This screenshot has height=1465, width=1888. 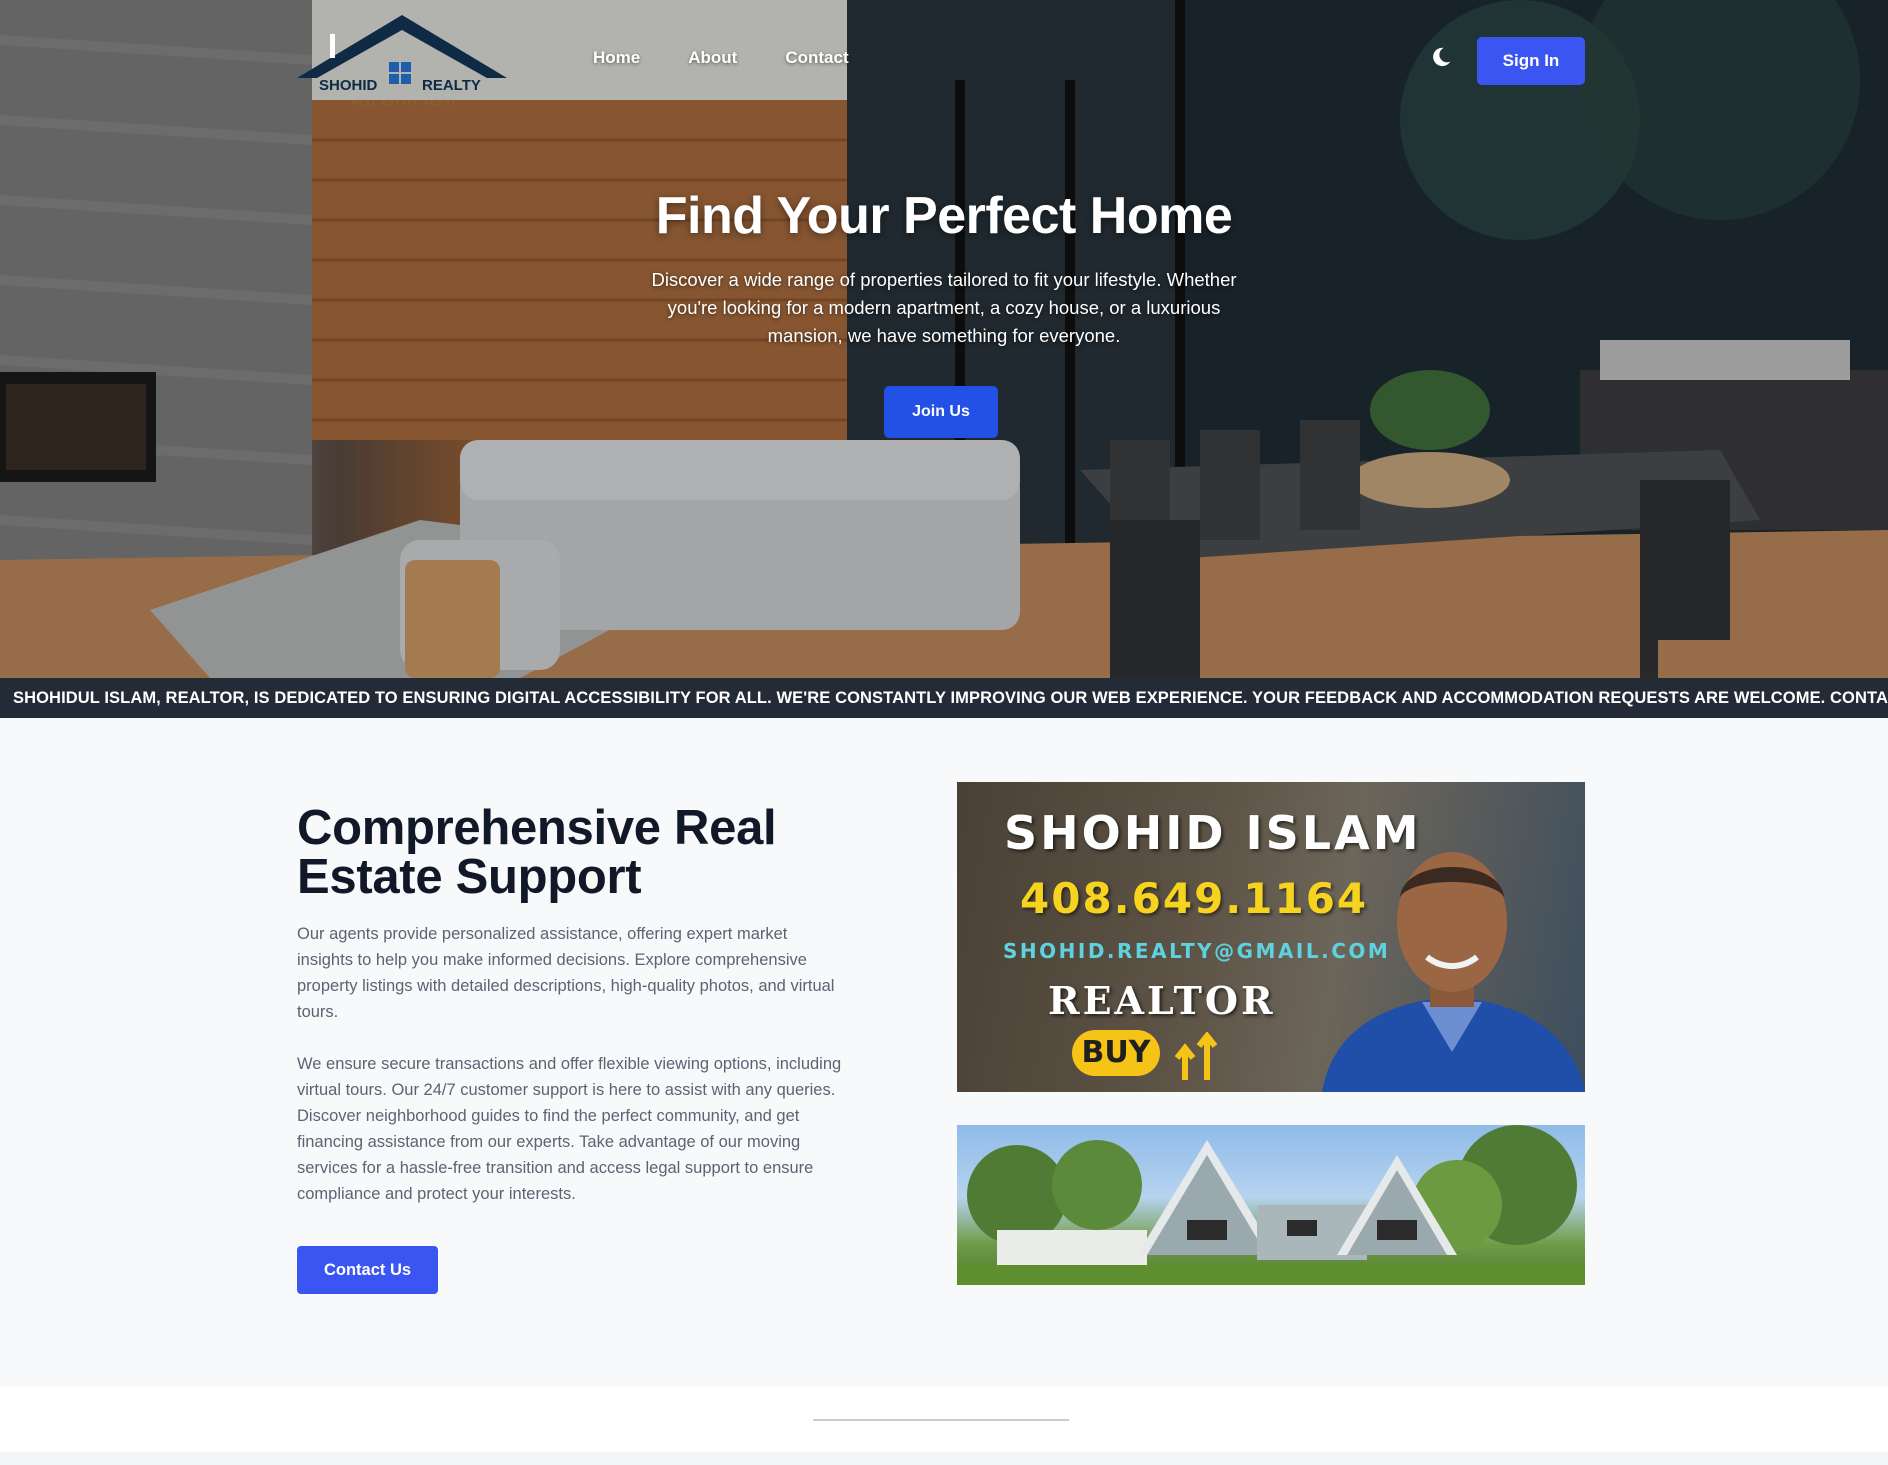 What do you see at coordinates (402, 60) in the screenshot?
I see `brand-logo: SHOHID REALTY REAL ESTATE AGENT` at bounding box center [402, 60].